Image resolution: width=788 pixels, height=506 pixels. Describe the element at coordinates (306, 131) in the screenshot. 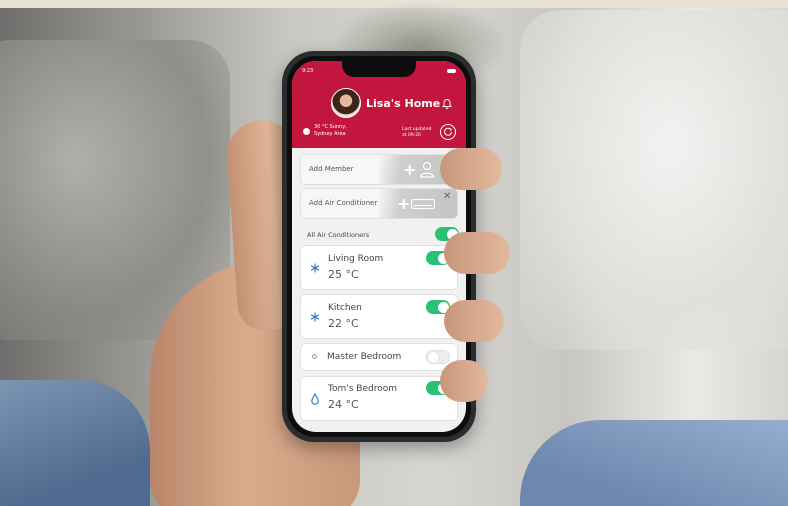

I see `sun-icon` at that location.